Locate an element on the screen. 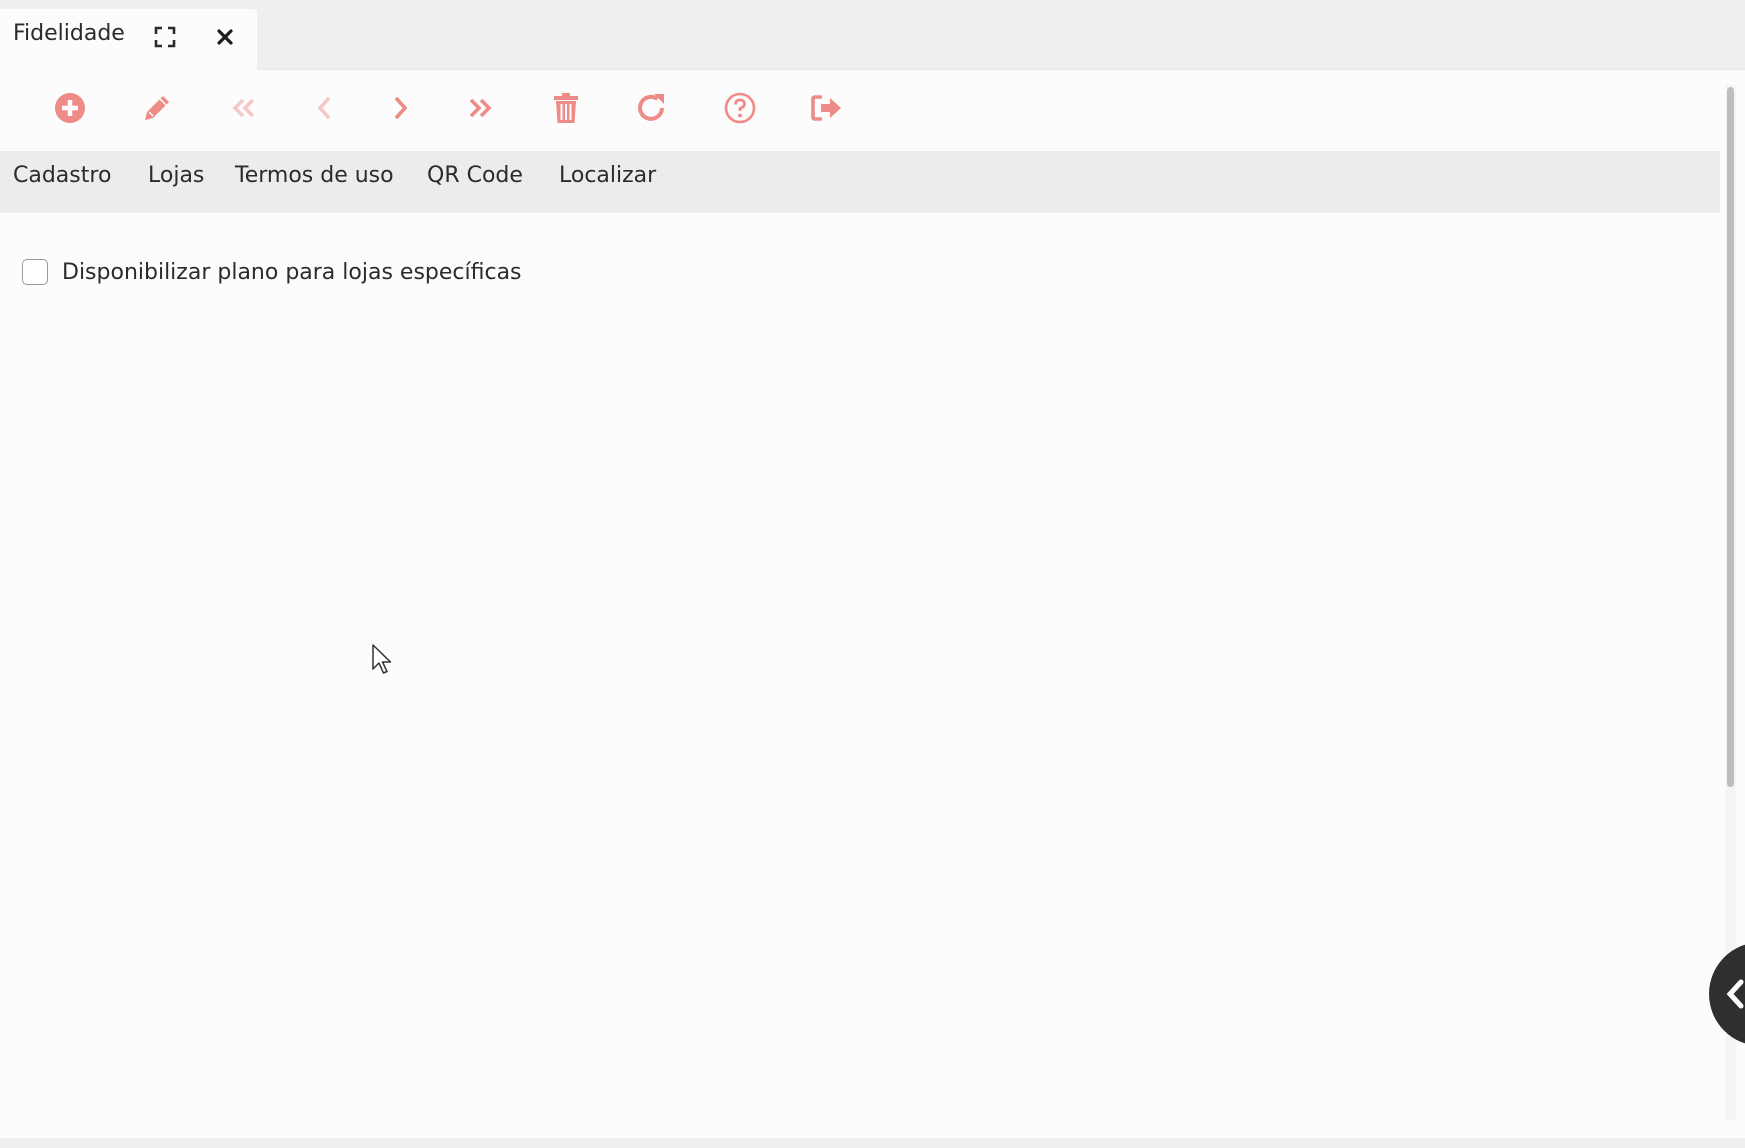  tab-title: Fidelidade is located at coordinates (69, 33).